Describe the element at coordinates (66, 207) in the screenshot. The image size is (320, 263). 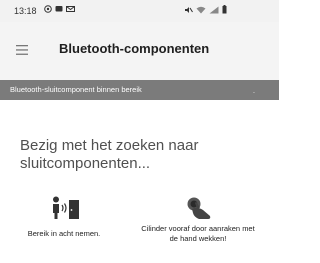
I see `person-door-range-icon` at that location.